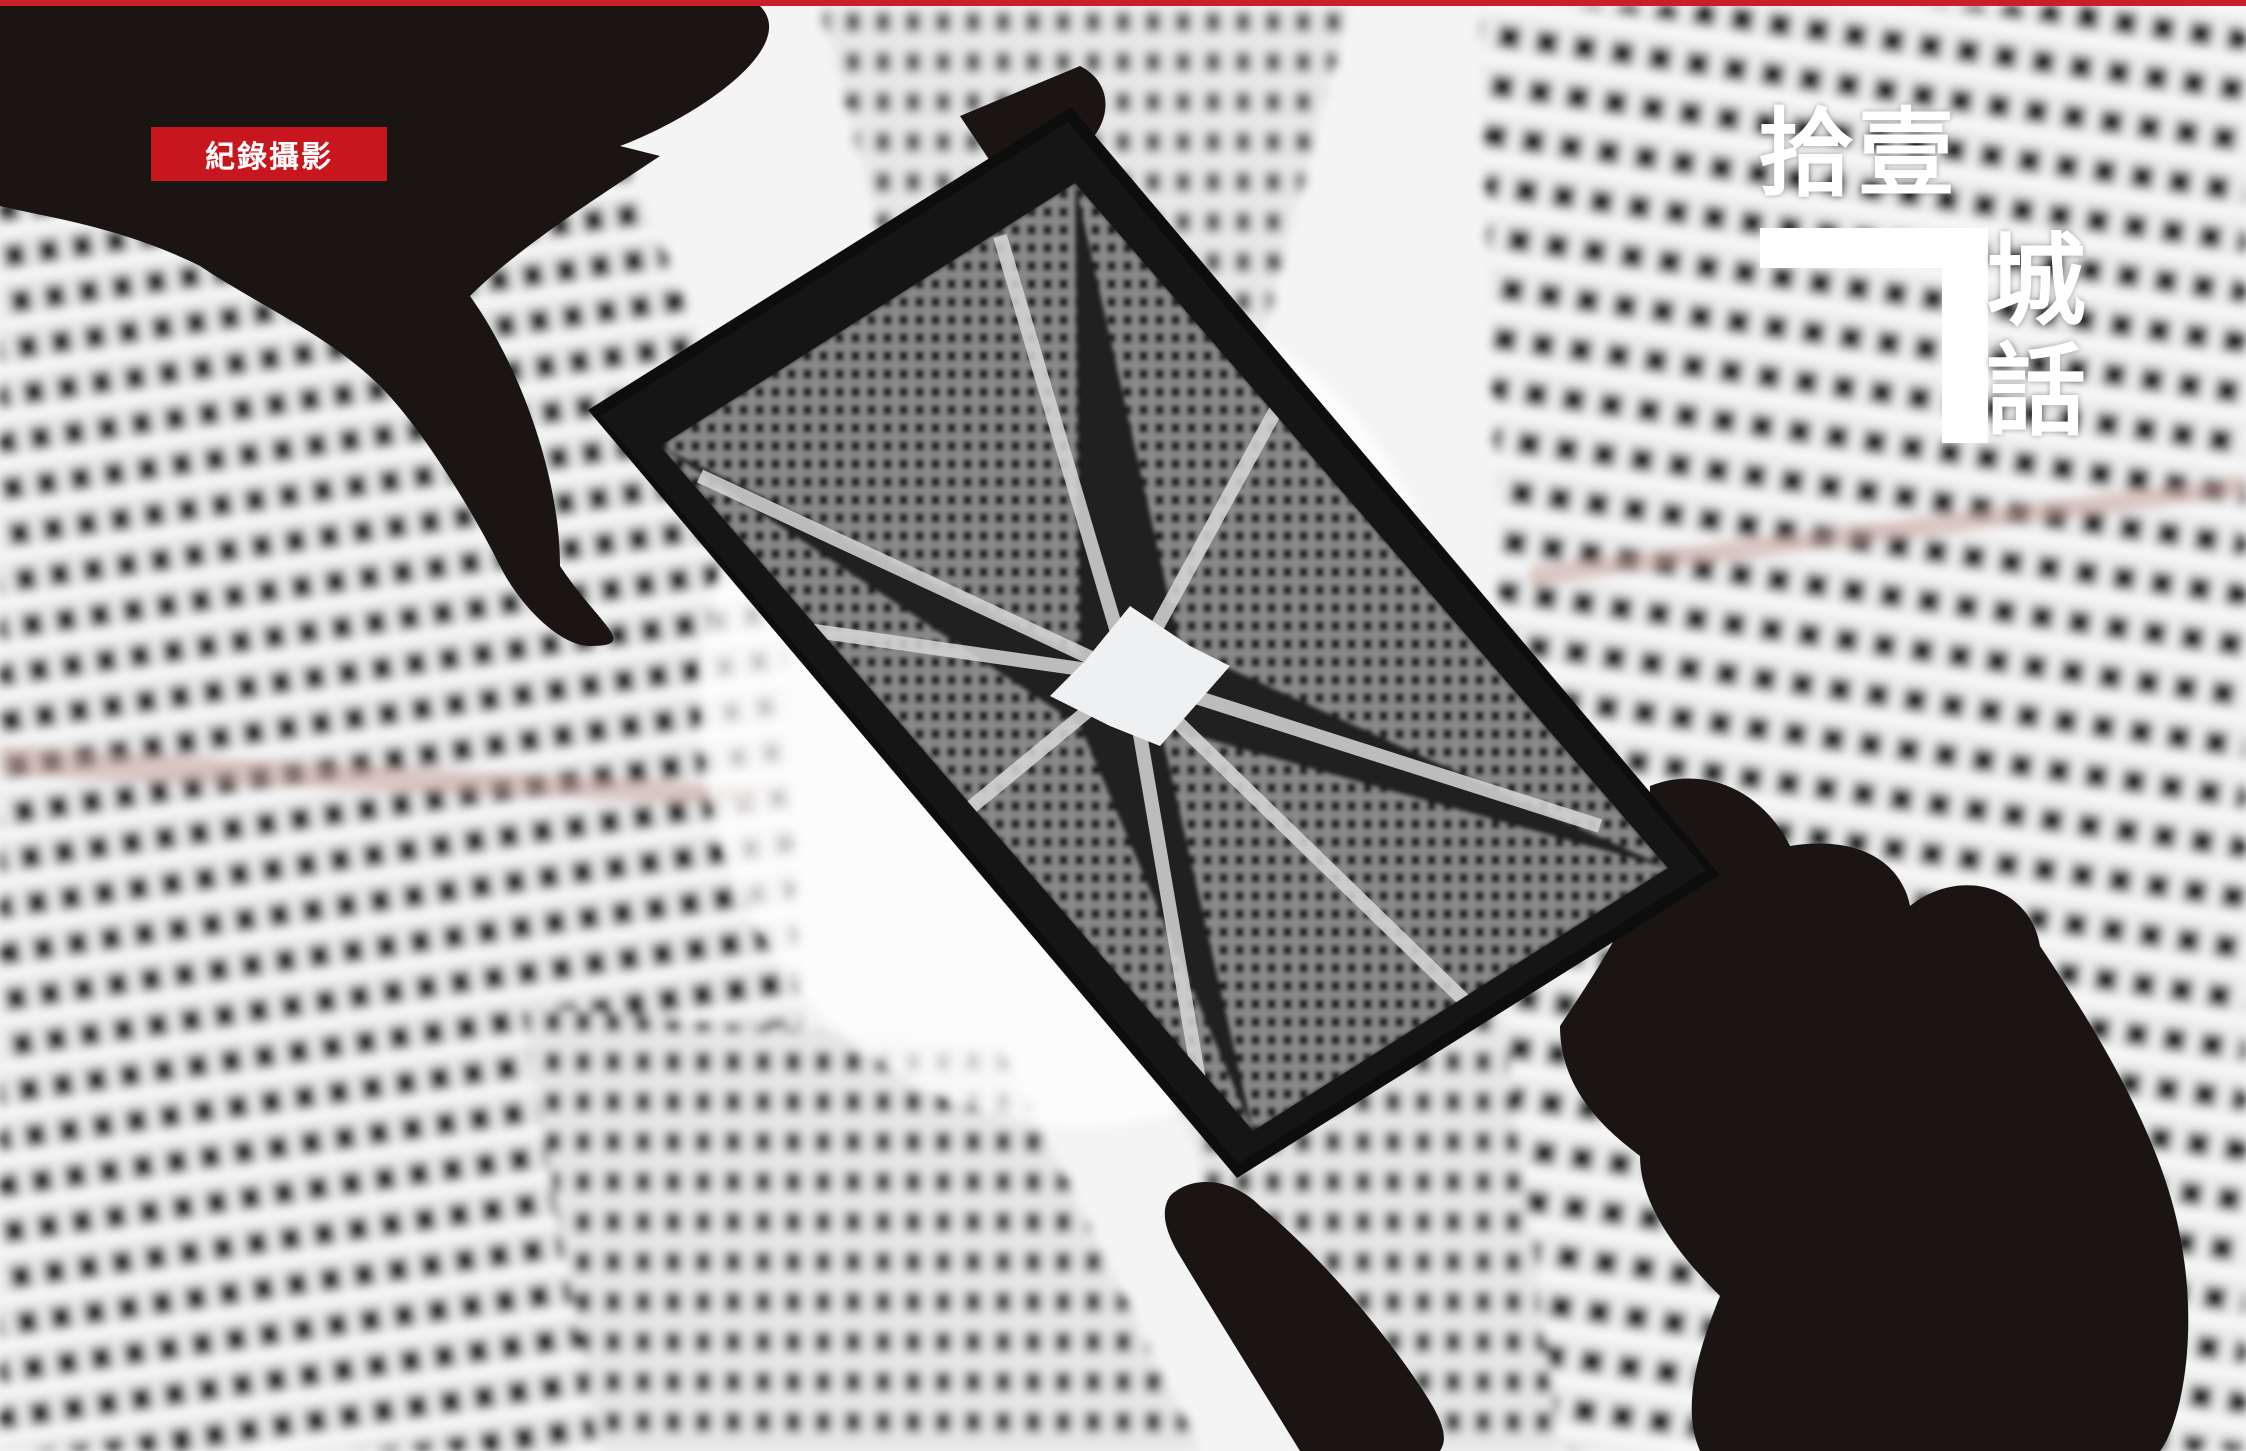 Image resolution: width=2246 pixels, height=1451 pixels. Describe the element at coordinates (2036, 281) in the screenshot. I see `title-char-city: 城` at that location.